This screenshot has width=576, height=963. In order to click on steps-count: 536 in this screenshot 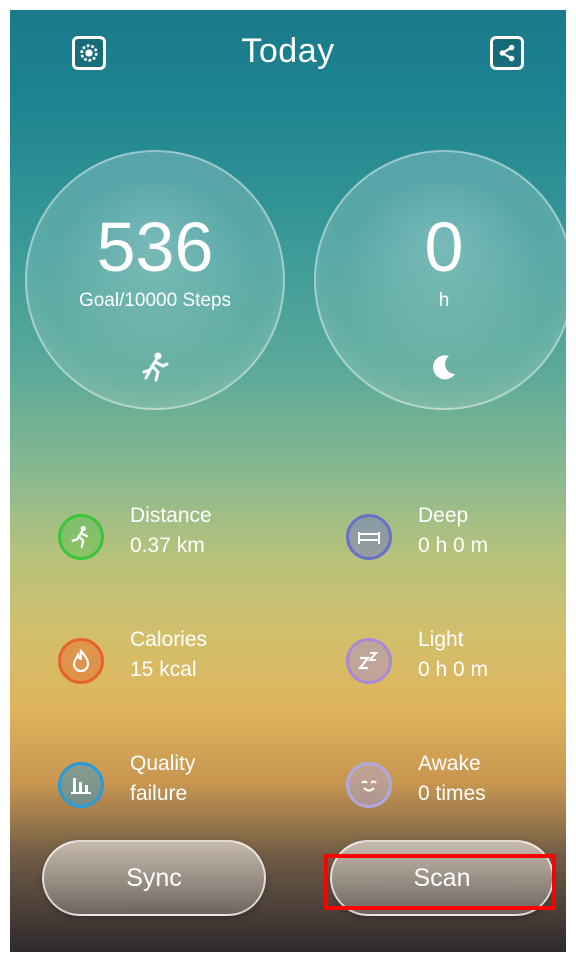, I will do `click(155, 247)`.